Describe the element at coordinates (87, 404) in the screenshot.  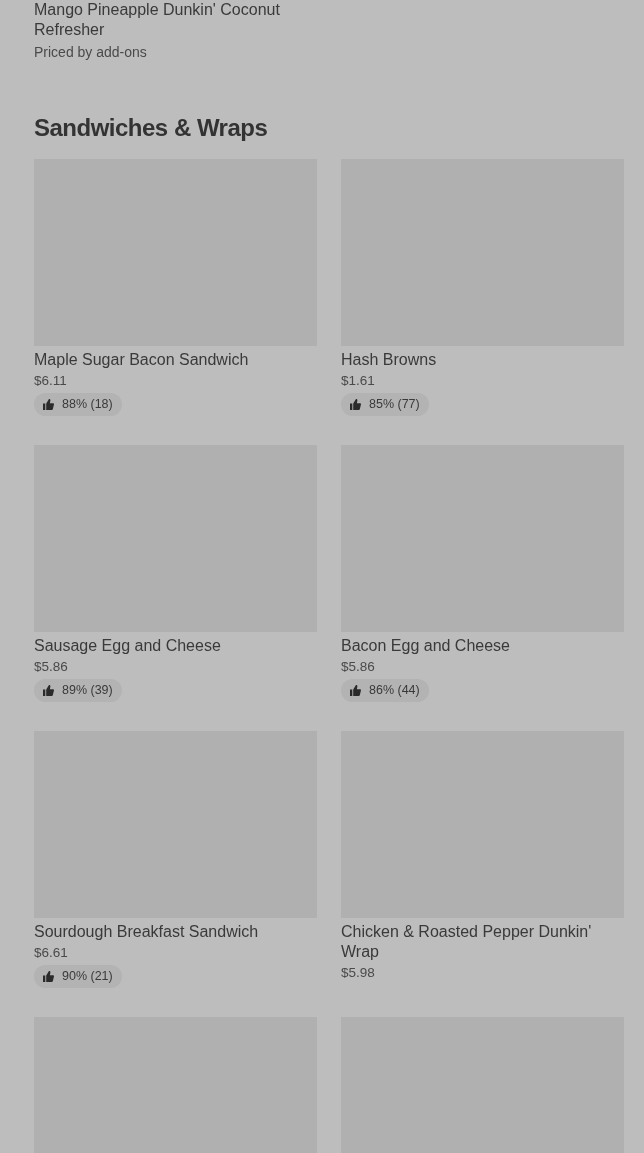
I see `rating-text: 88% (18)` at that location.